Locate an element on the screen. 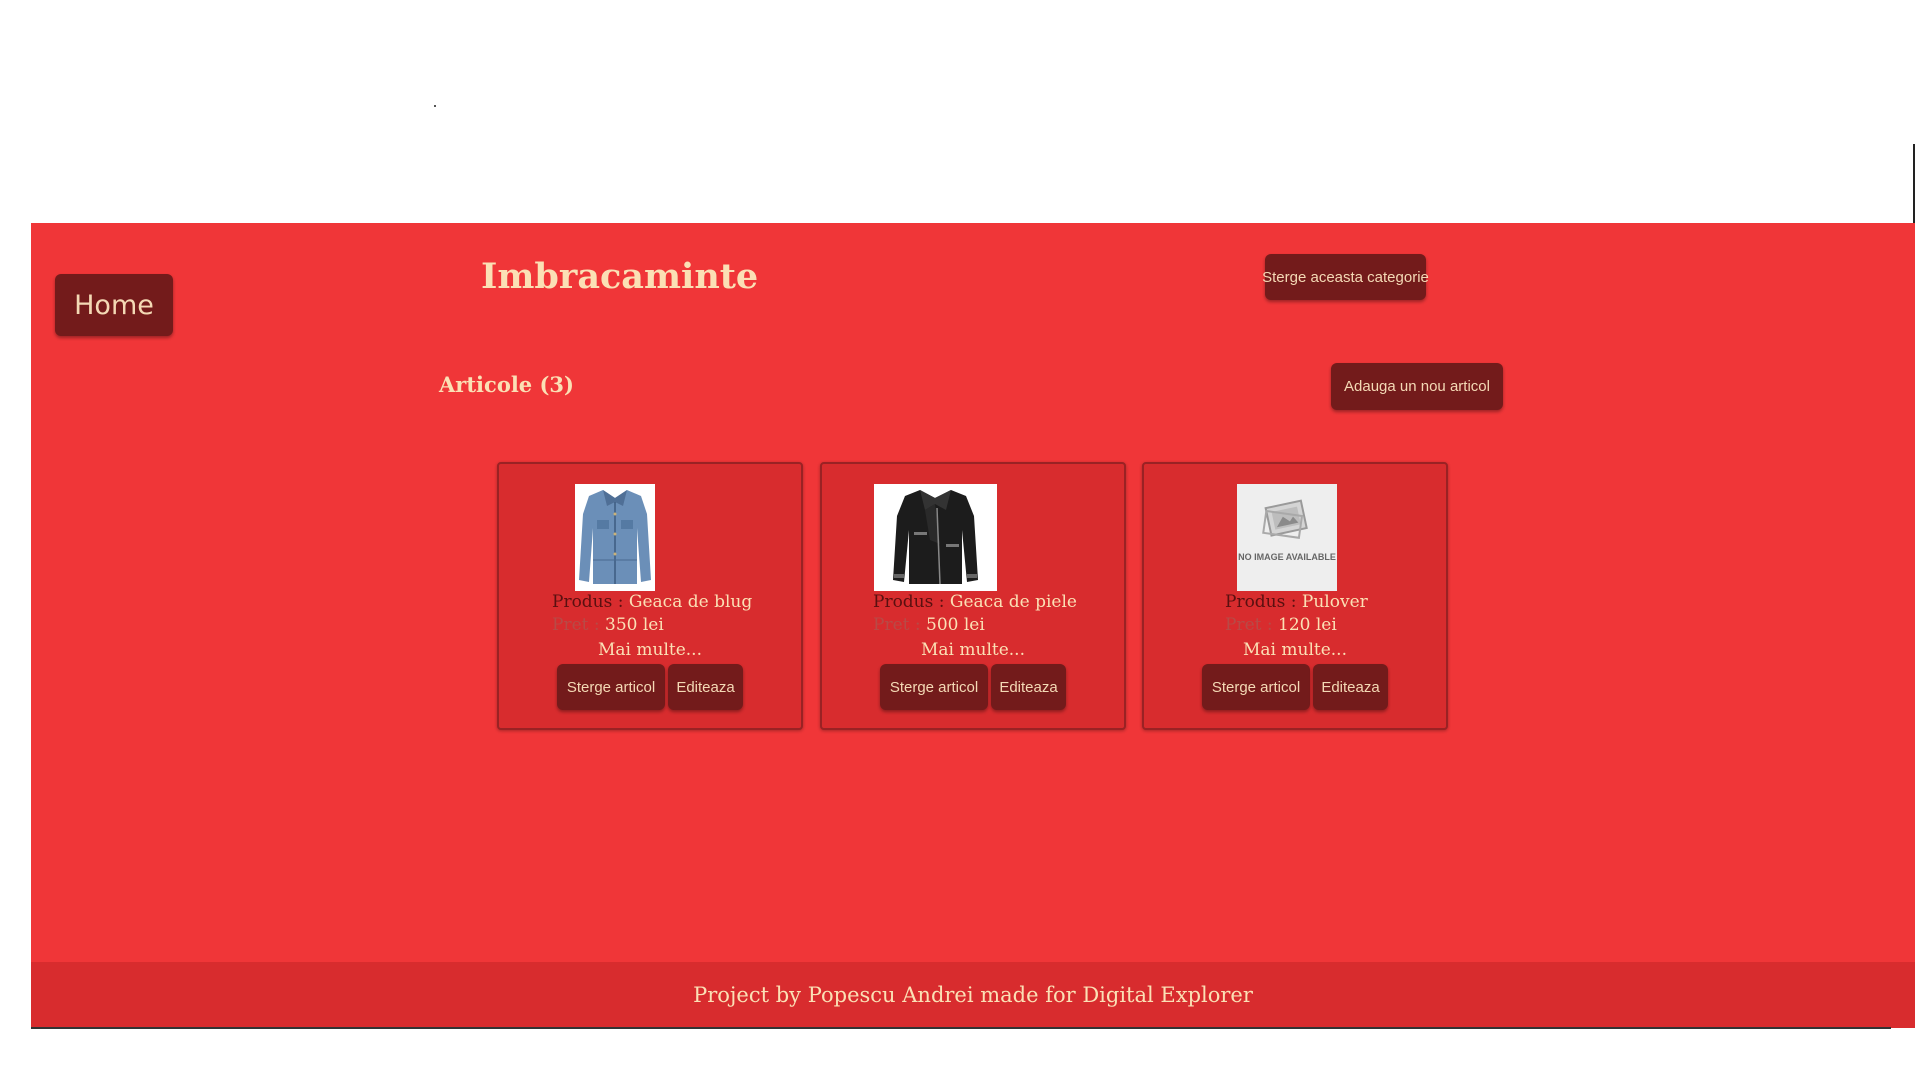  product-price: 350 lei is located at coordinates (634, 625).